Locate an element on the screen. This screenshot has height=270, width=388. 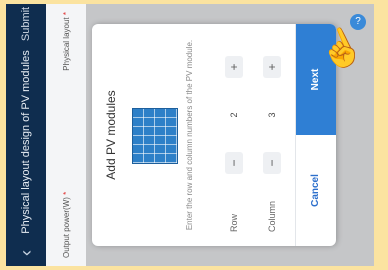
dialog-title: Add PV modules is located at coordinates (111, 135).